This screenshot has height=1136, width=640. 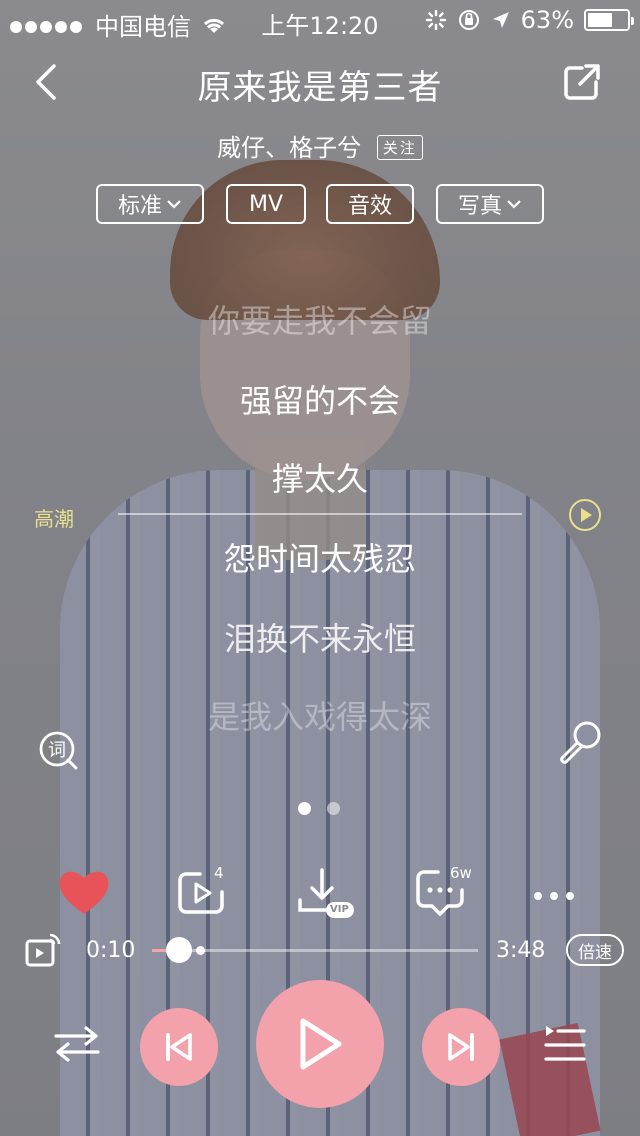 I want to click on download-icon, so click(x=326, y=893).